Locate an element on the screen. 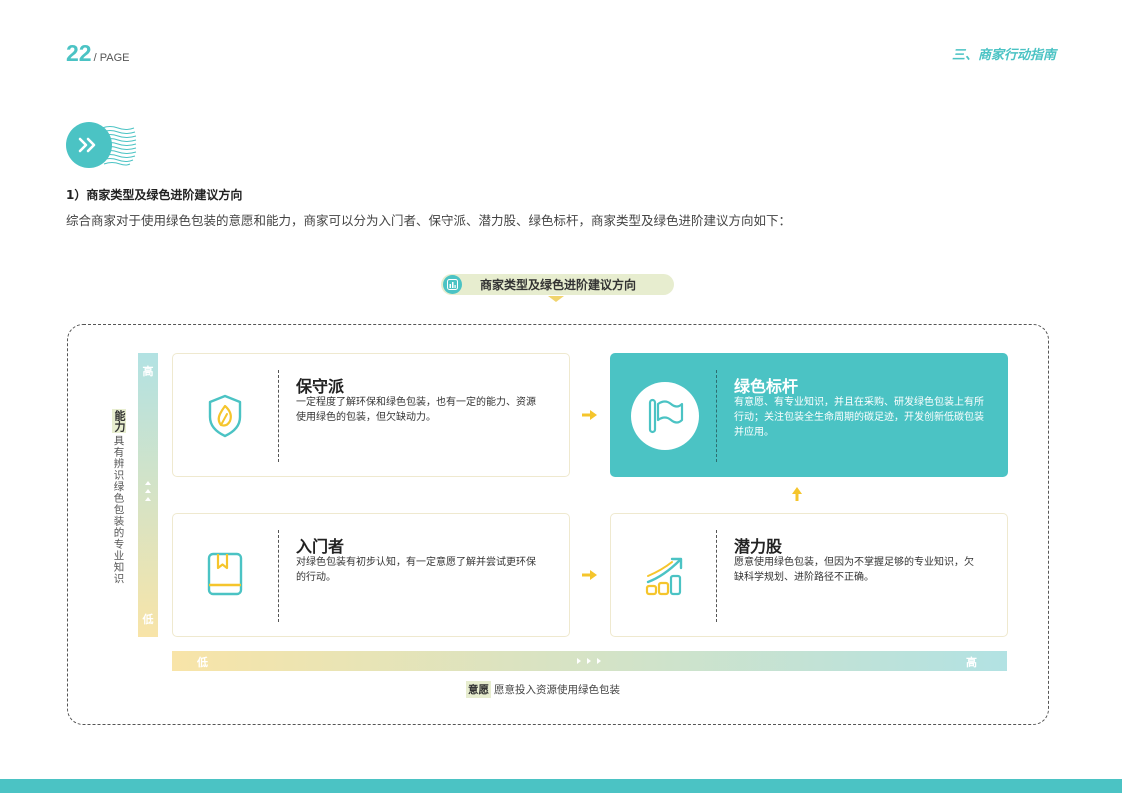 The height and width of the screenshot is (793, 1122). bar-chart-icon is located at coordinates (452, 284).